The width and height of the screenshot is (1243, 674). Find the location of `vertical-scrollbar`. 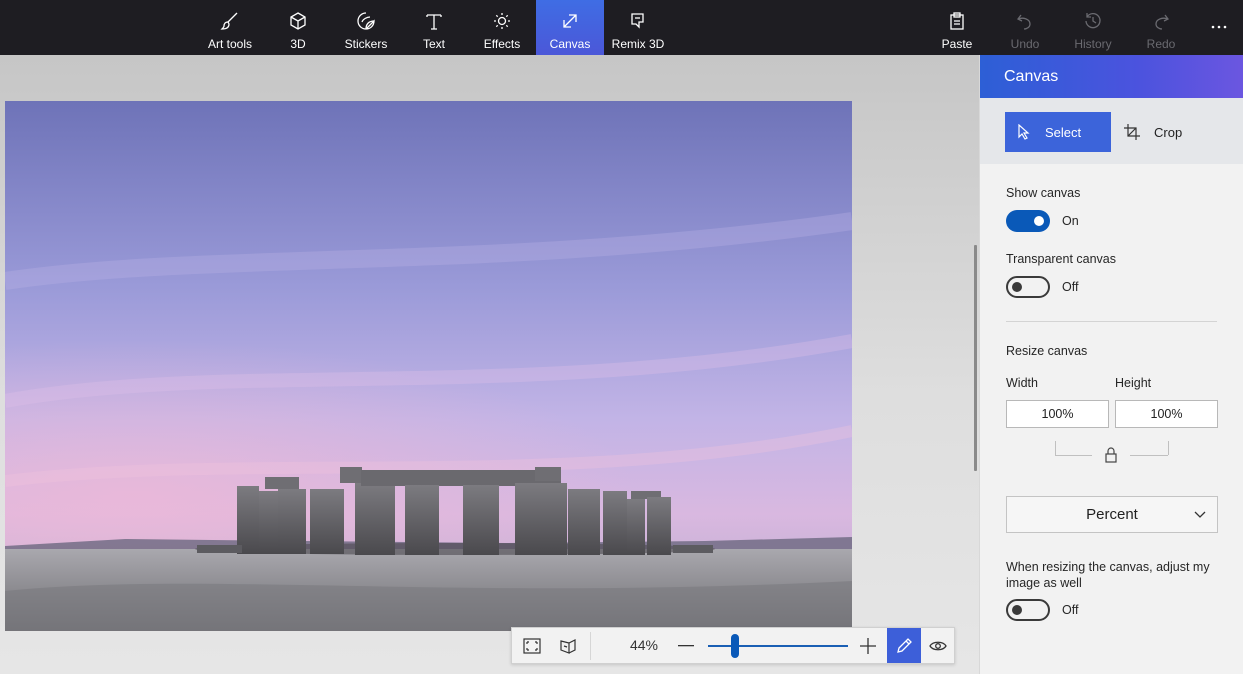

vertical-scrollbar is located at coordinates (975, 358).